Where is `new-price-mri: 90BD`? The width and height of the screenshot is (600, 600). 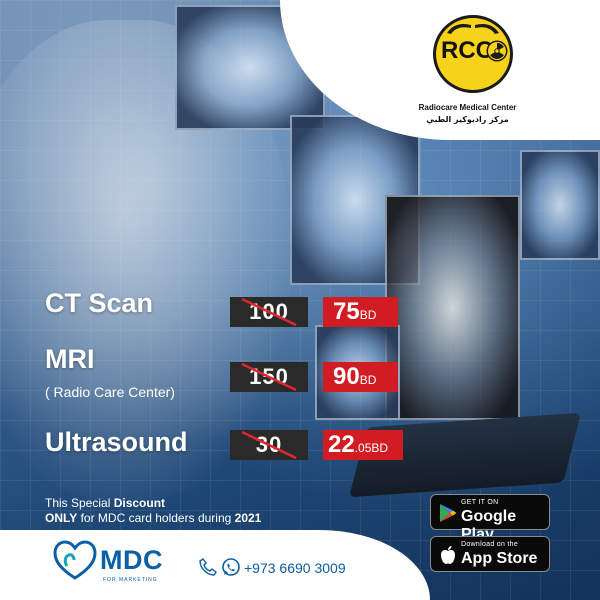
new-price-mri: 90BD is located at coordinates (360, 377).